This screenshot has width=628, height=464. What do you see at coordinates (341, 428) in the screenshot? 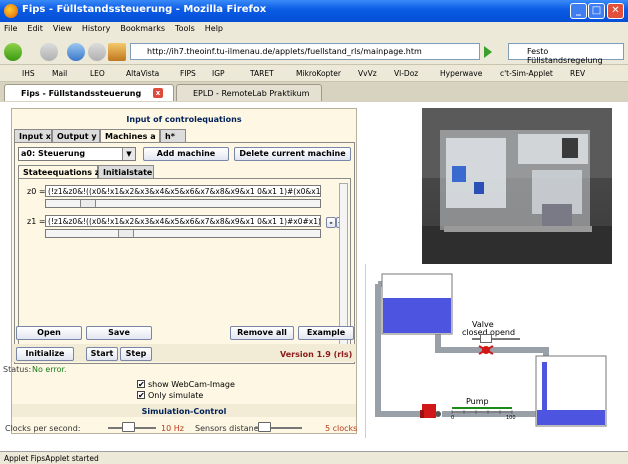
I see `sensors-value: 5 clocks` at bounding box center [341, 428].